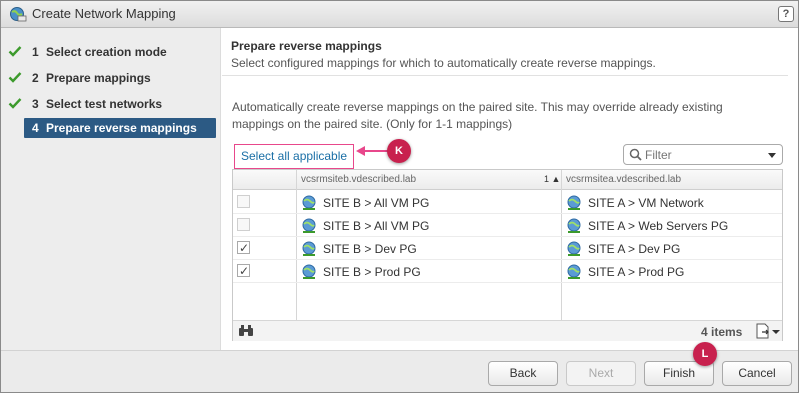 The image size is (799, 393). What do you see at coordinates (294, 156) in the screenshot?
I see `select-all-applicable-link: Select all applicable` at bounding box center [294, 156].